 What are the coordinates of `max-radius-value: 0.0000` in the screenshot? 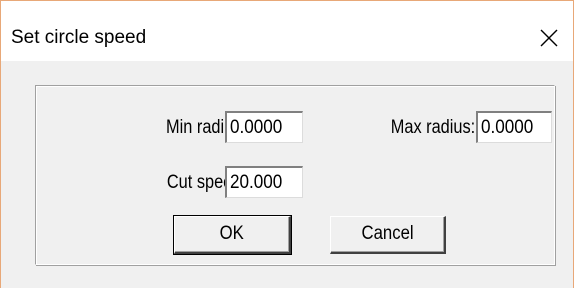 It's located at (507, 127).